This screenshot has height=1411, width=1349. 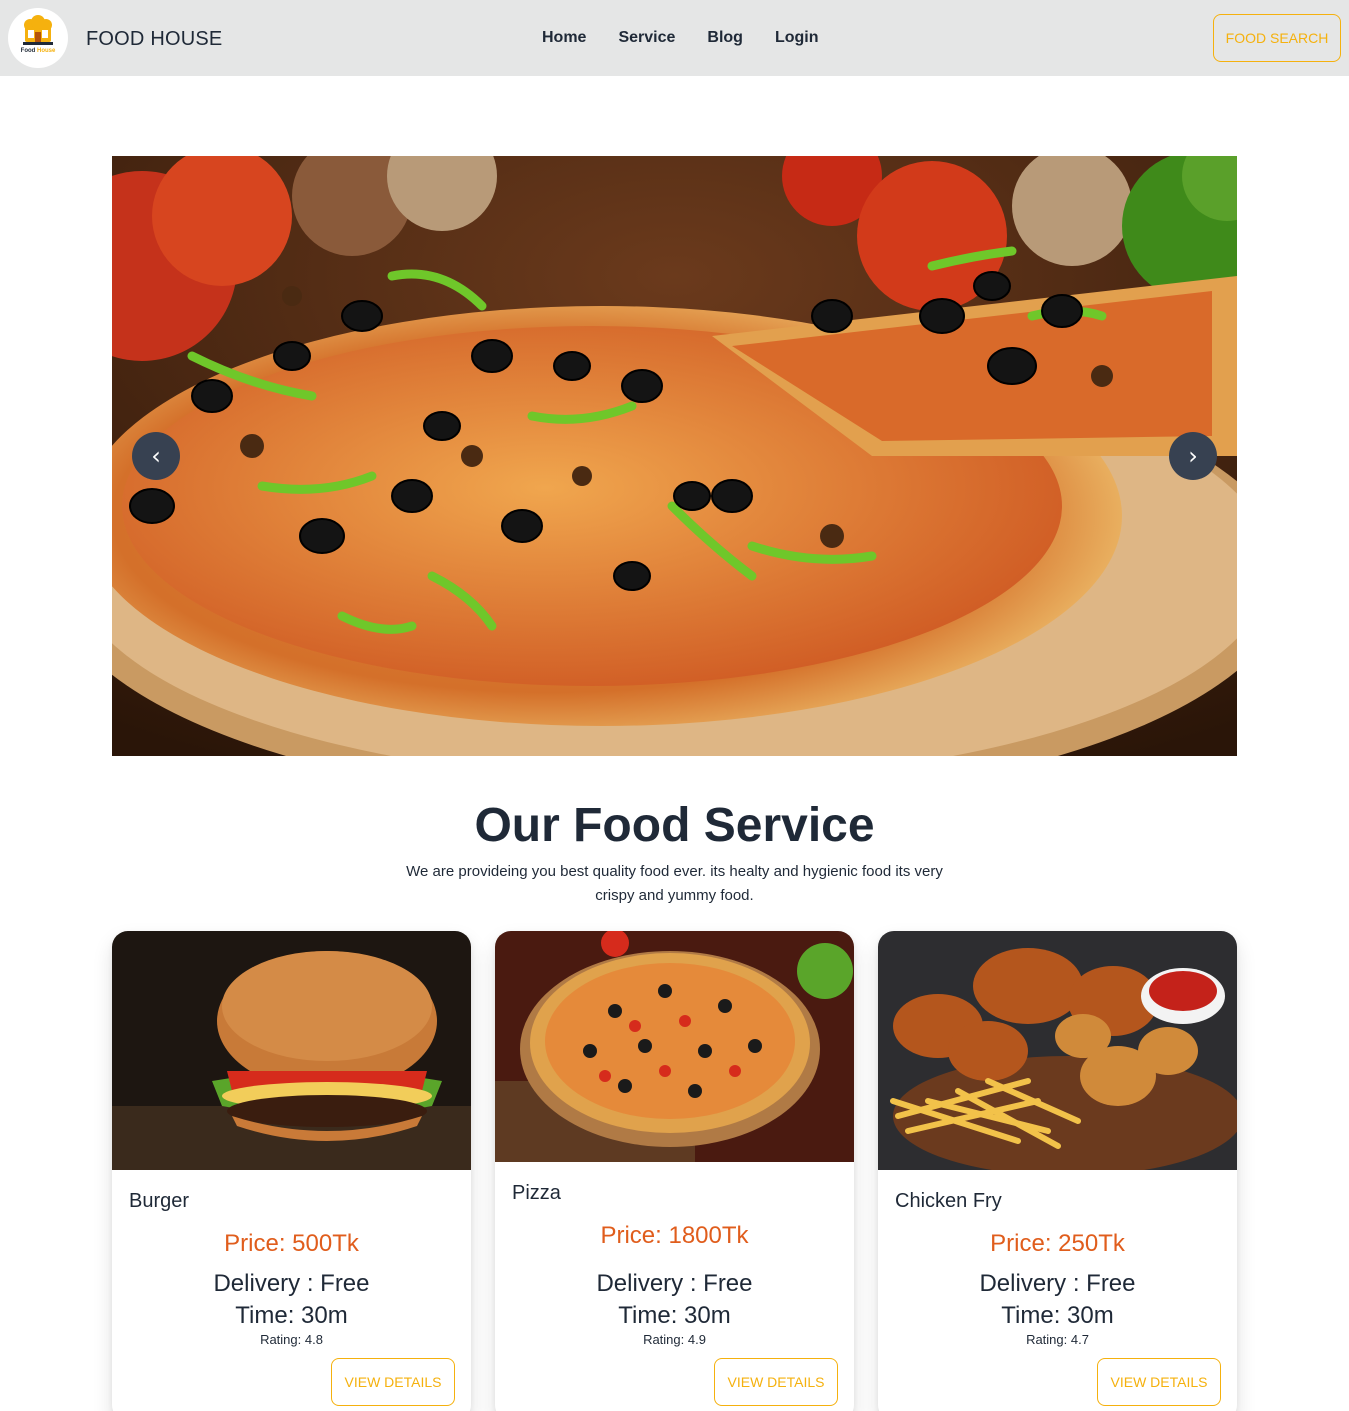 I want to click on card-title: Pizza, so click(x=536, y=1193).